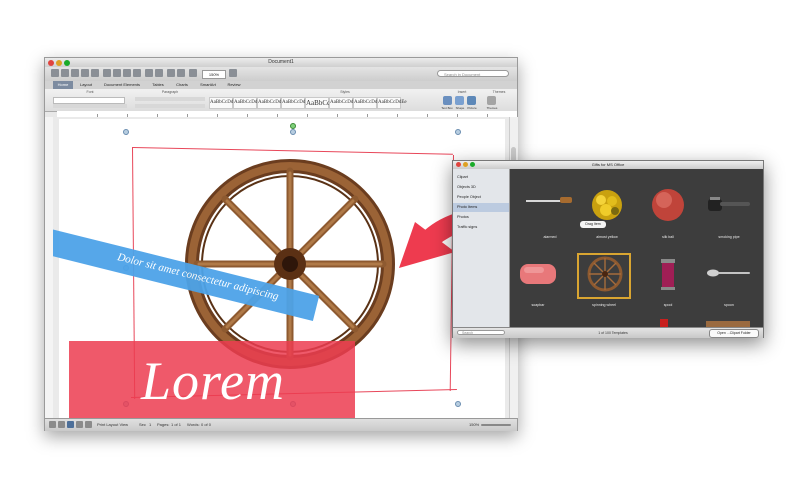  Describe the element at coordinates (465, 164) in the screenshot. I see `gallery-minimize-button` at that location.